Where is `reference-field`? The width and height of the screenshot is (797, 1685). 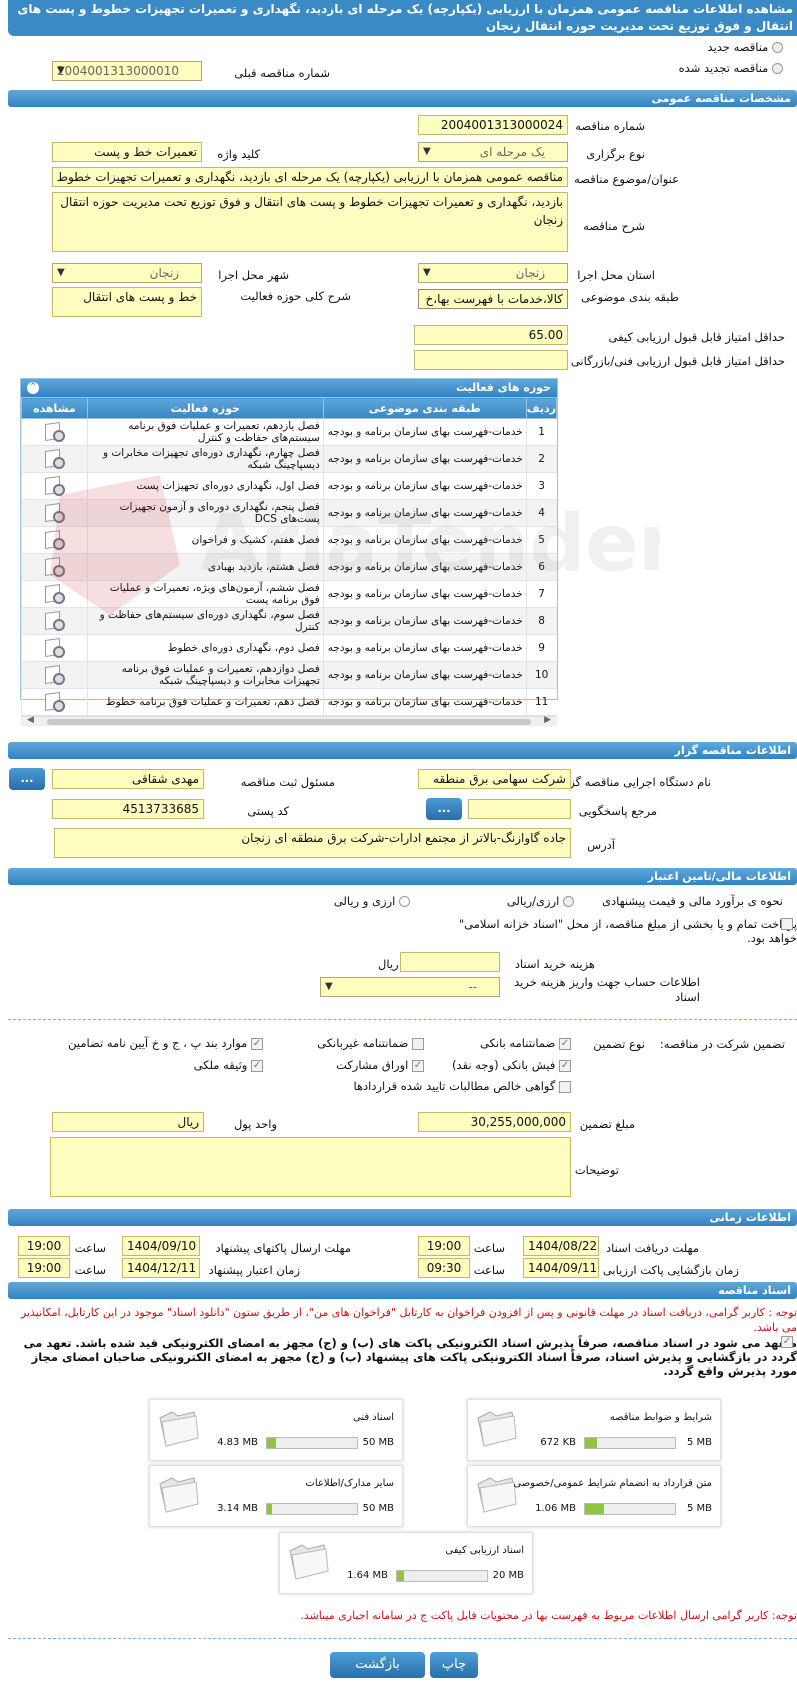
reference-field is located at coordinates (519, 809).